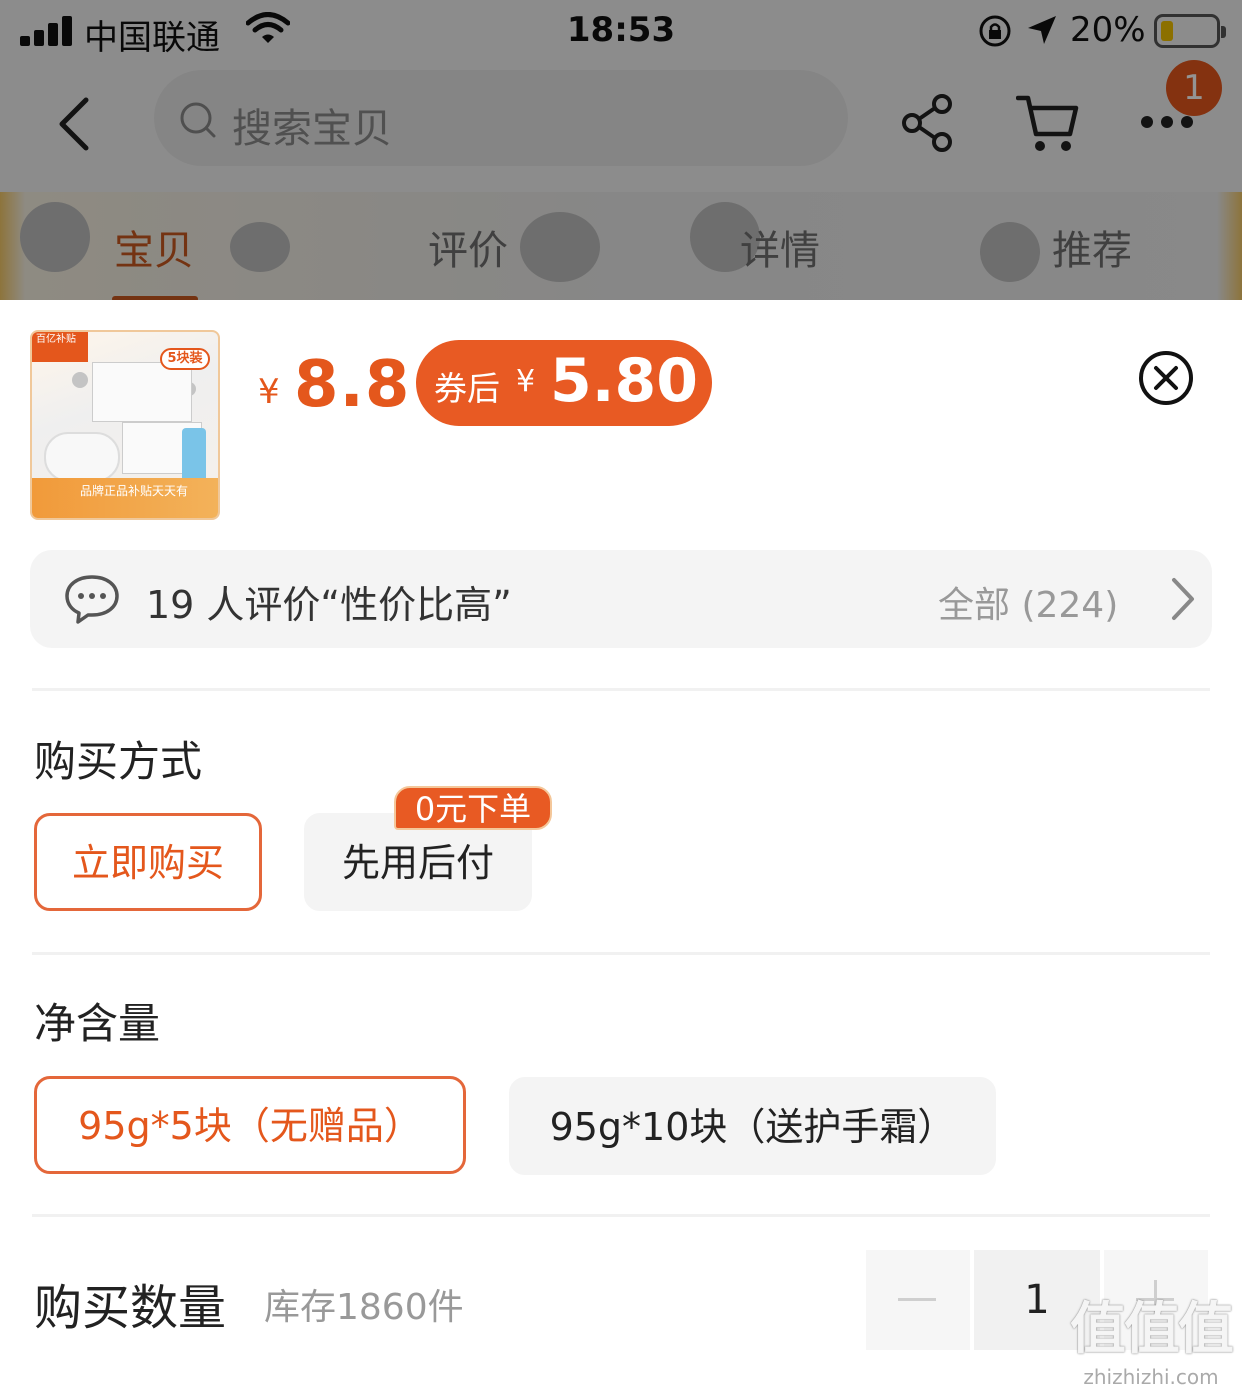  What do you see at coordinates (526, 381) in the screenshot?
I see `coupon-currency: ¥` at bounding box center [526, 381].